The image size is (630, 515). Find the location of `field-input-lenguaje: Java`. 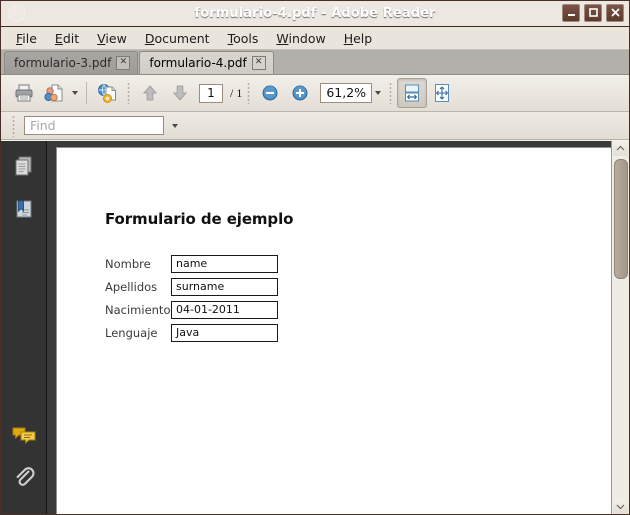

field-input-lenguaje: Java is located at coordinates (224, 332).